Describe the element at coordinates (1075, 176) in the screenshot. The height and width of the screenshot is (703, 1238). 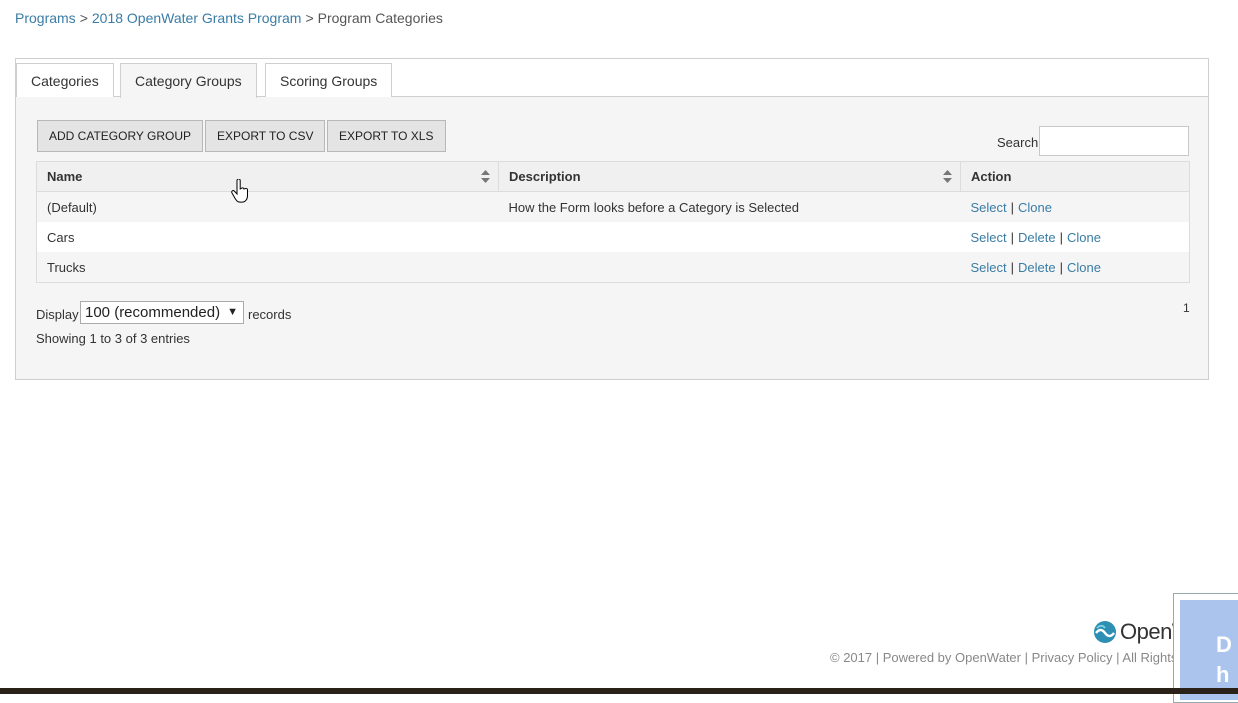
I see `column-header-action: Action` at that location.